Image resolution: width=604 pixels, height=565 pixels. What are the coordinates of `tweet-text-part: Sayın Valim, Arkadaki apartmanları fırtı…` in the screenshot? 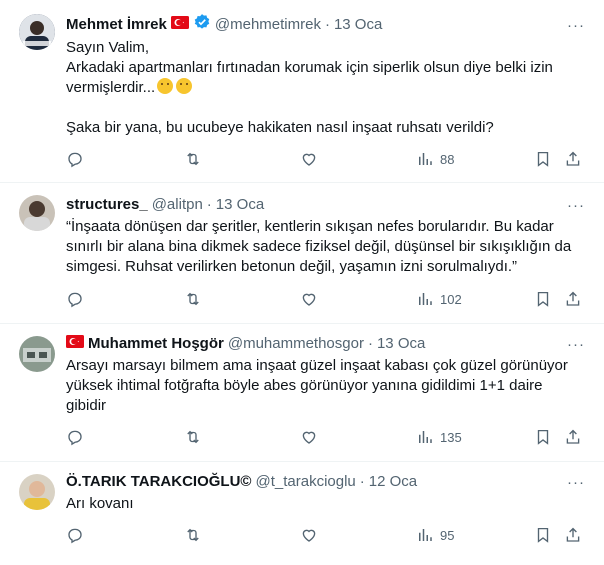 It's located at (309, 67).